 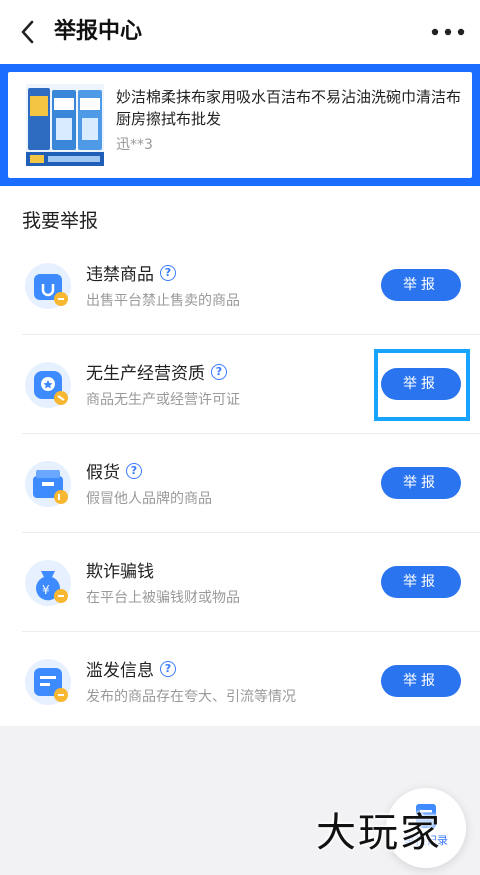 I want to click on bag-icon, so click(x=48, y=286).